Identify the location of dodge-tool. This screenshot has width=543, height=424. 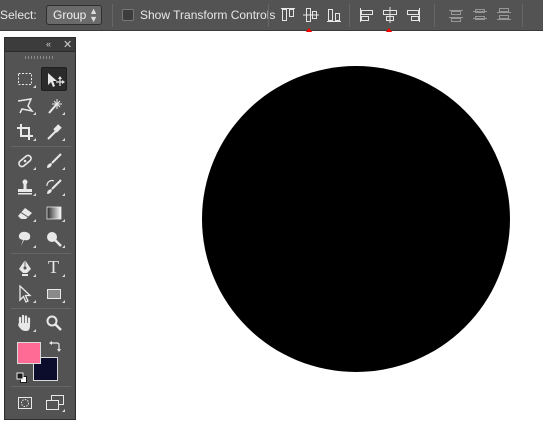
(54, 239).